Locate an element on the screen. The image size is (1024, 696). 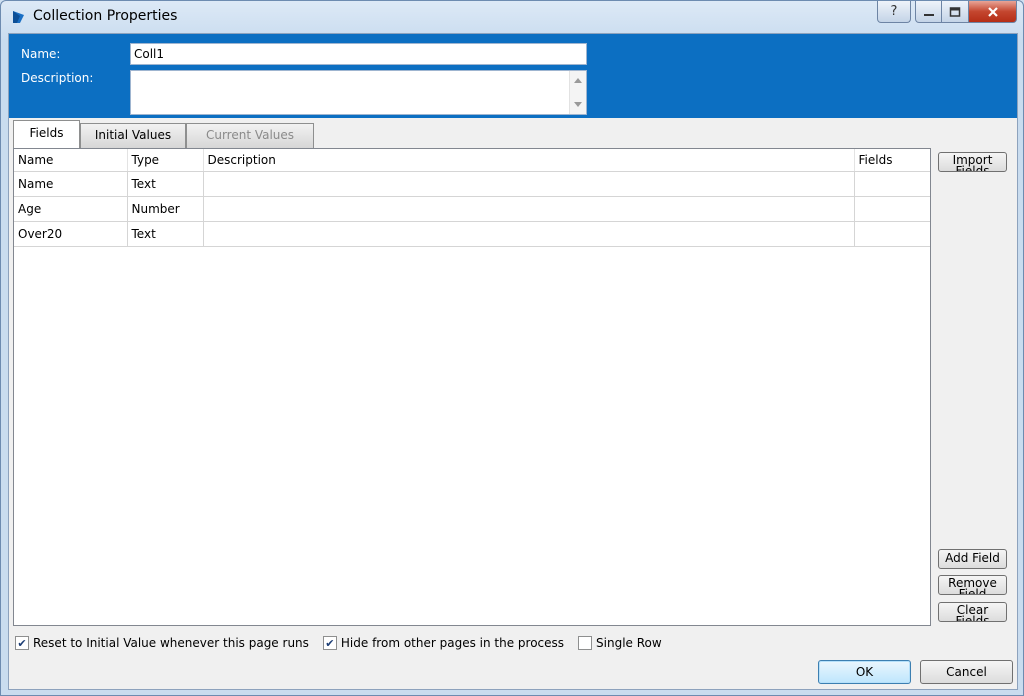
header-panel: Name: Description: is located at coordinates (513, 76).